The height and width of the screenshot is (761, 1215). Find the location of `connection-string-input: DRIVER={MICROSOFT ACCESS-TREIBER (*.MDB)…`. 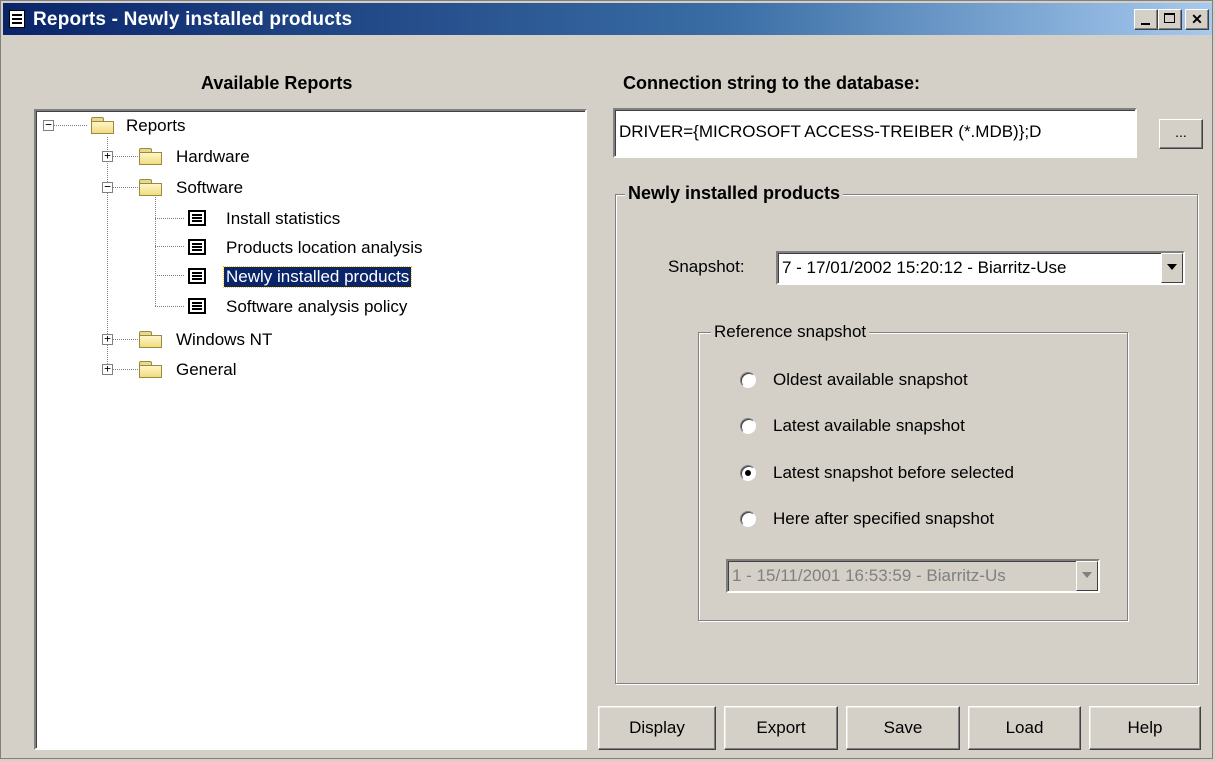

connection-string-input: DRIVER={MICROSOFT ACCESS-TREIBER (*.MDB)… is located at coordinates (875, 133).